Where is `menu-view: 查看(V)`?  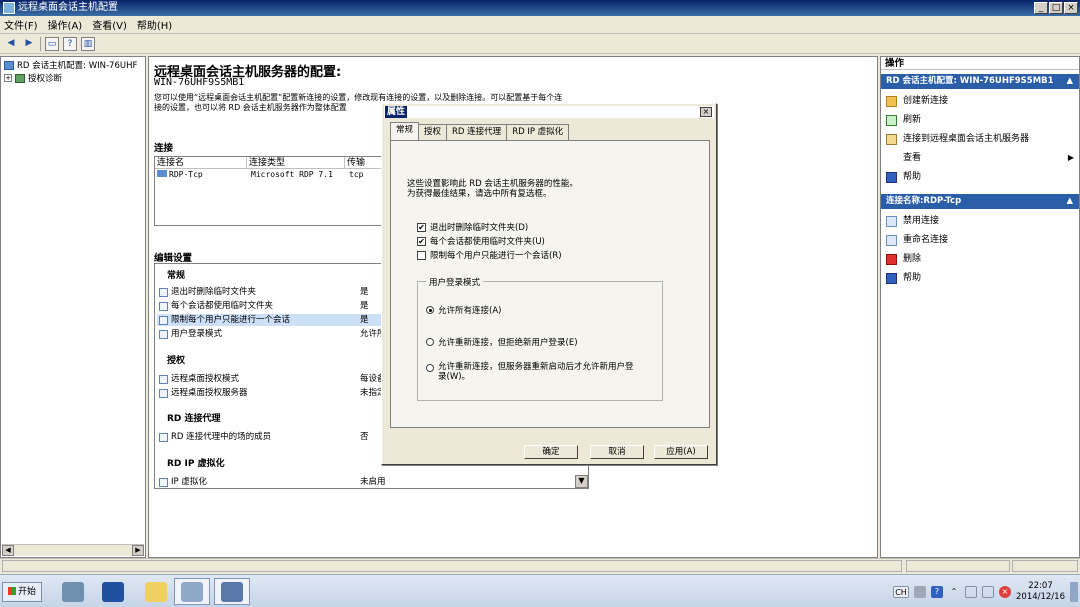
menu-view: 查看(V) is located at coordinates (109, 24).